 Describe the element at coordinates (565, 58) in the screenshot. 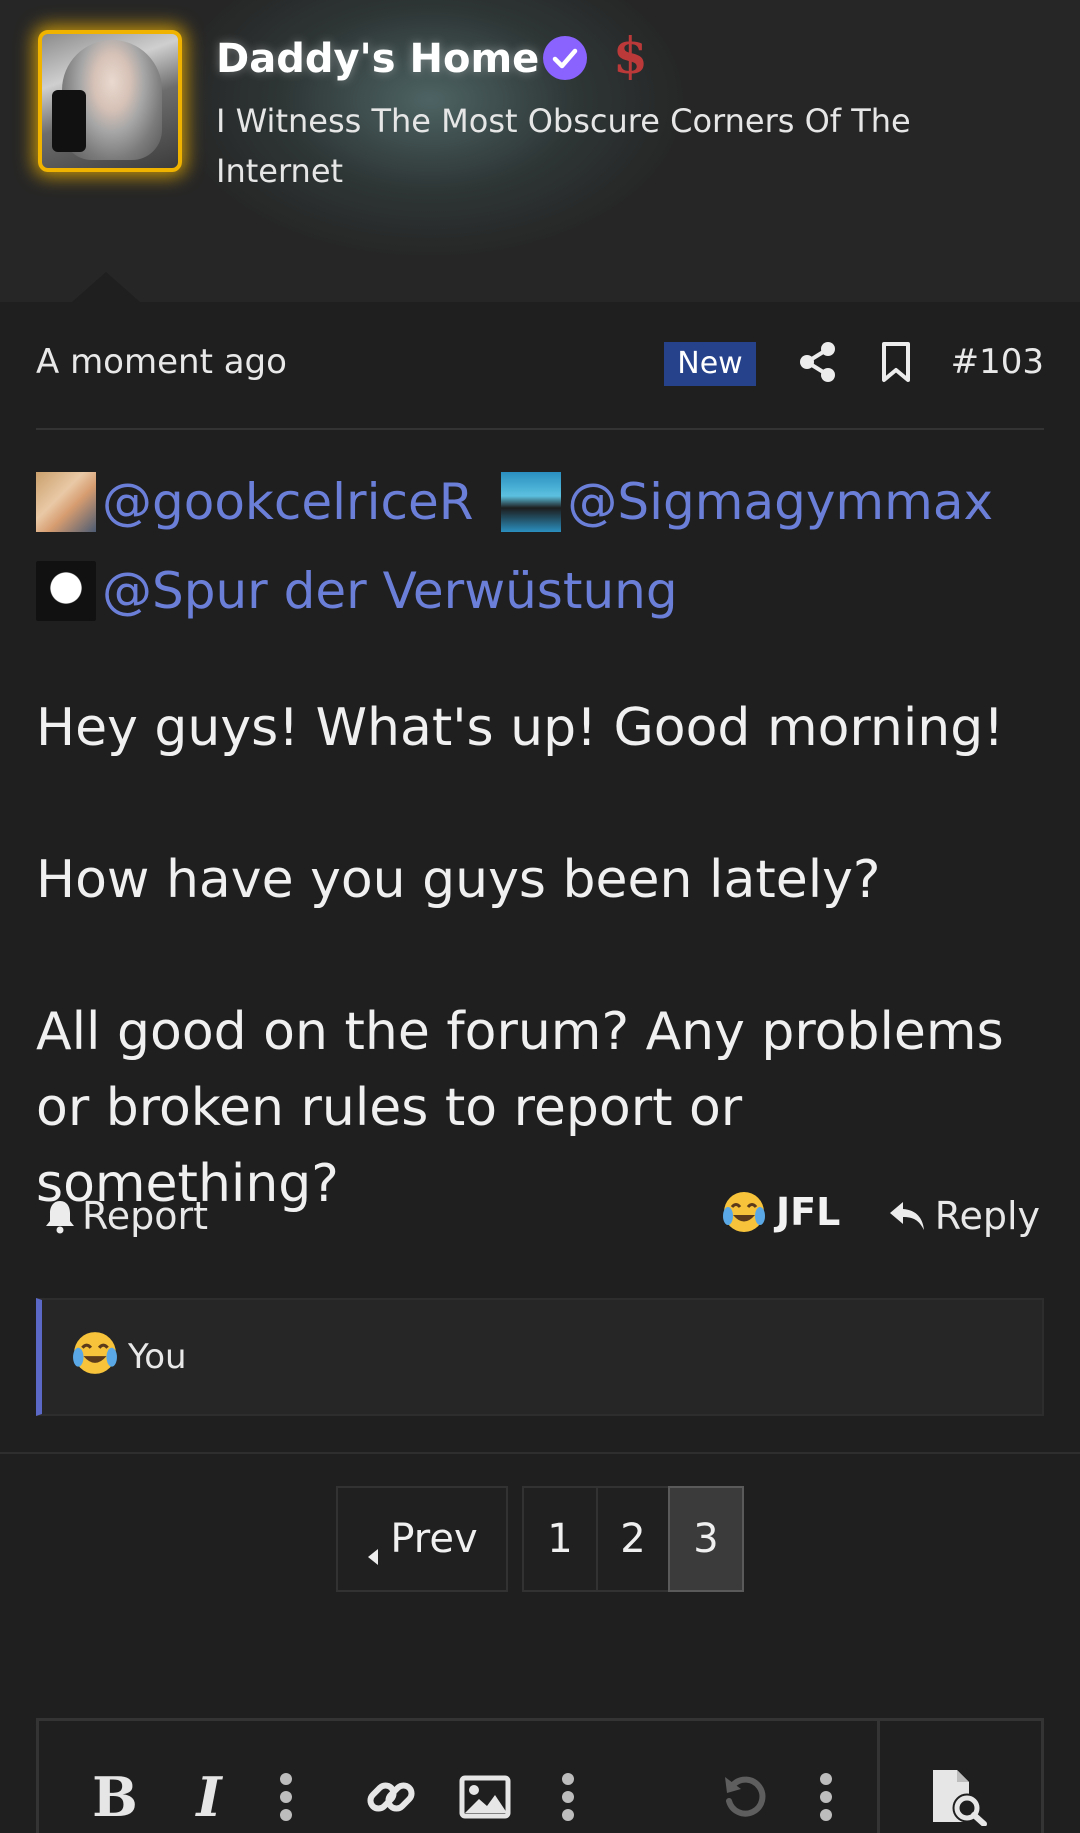

I see `verified-check-icon` at that location.